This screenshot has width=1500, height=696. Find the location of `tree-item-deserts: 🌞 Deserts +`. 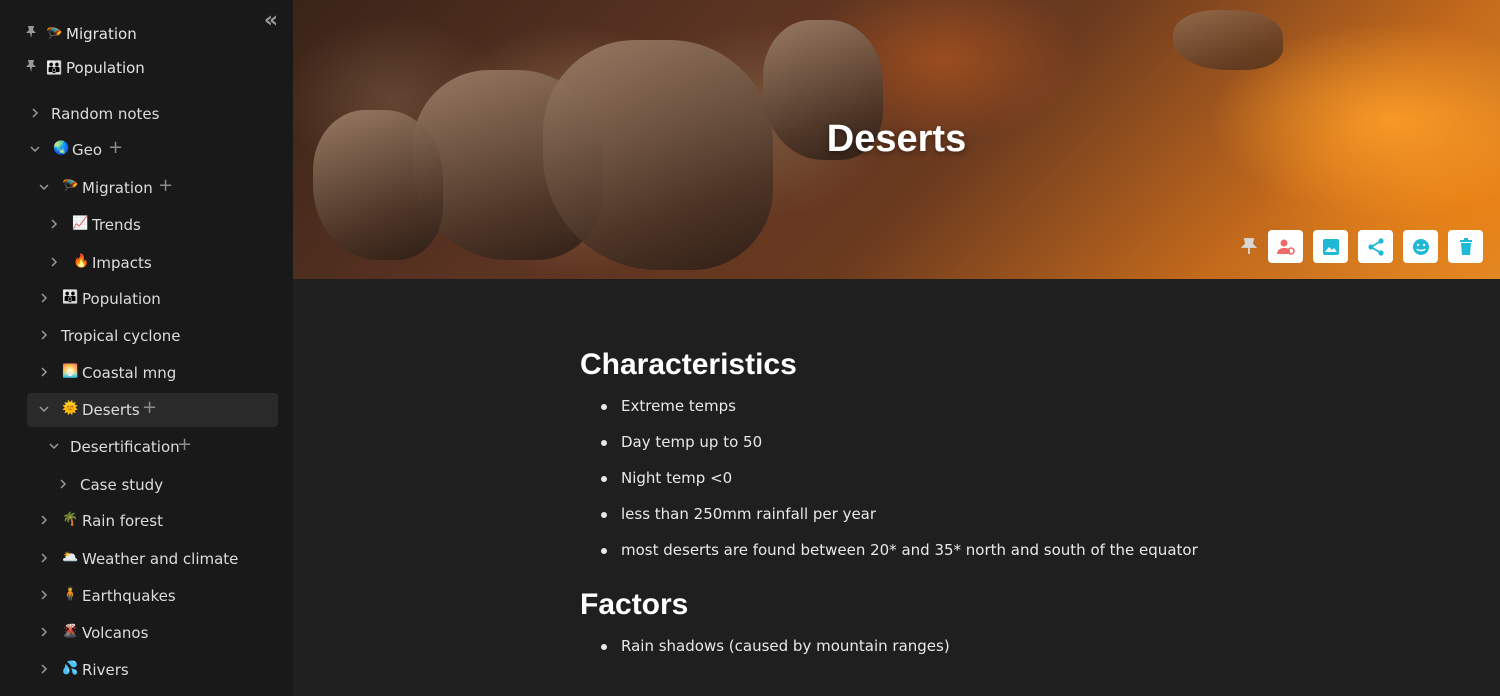

tree-item-deserts: 🌞 Deserts + is located at coordinates (146, 410).